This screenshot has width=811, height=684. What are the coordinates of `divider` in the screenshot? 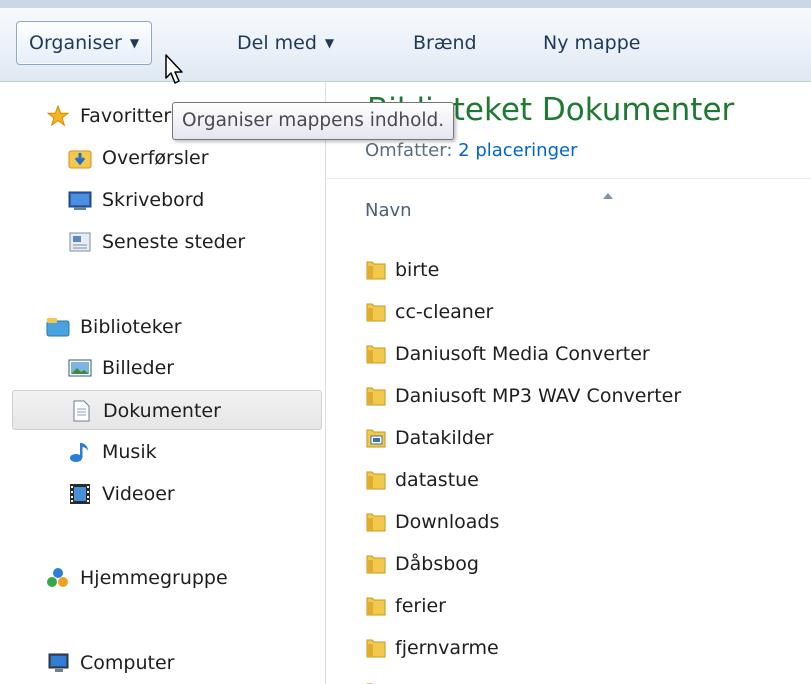 It's located at (569, 178).